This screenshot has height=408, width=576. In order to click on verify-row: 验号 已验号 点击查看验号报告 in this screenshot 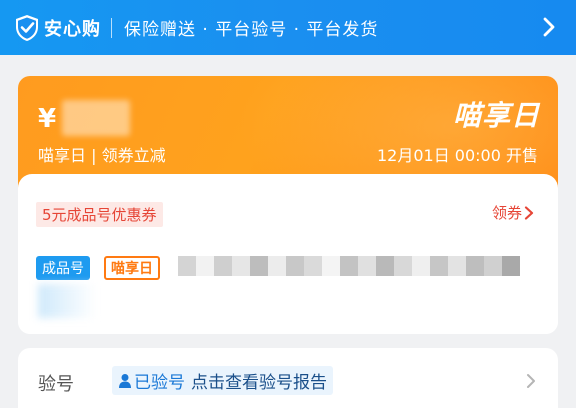, I will do `click(288, 378)`.